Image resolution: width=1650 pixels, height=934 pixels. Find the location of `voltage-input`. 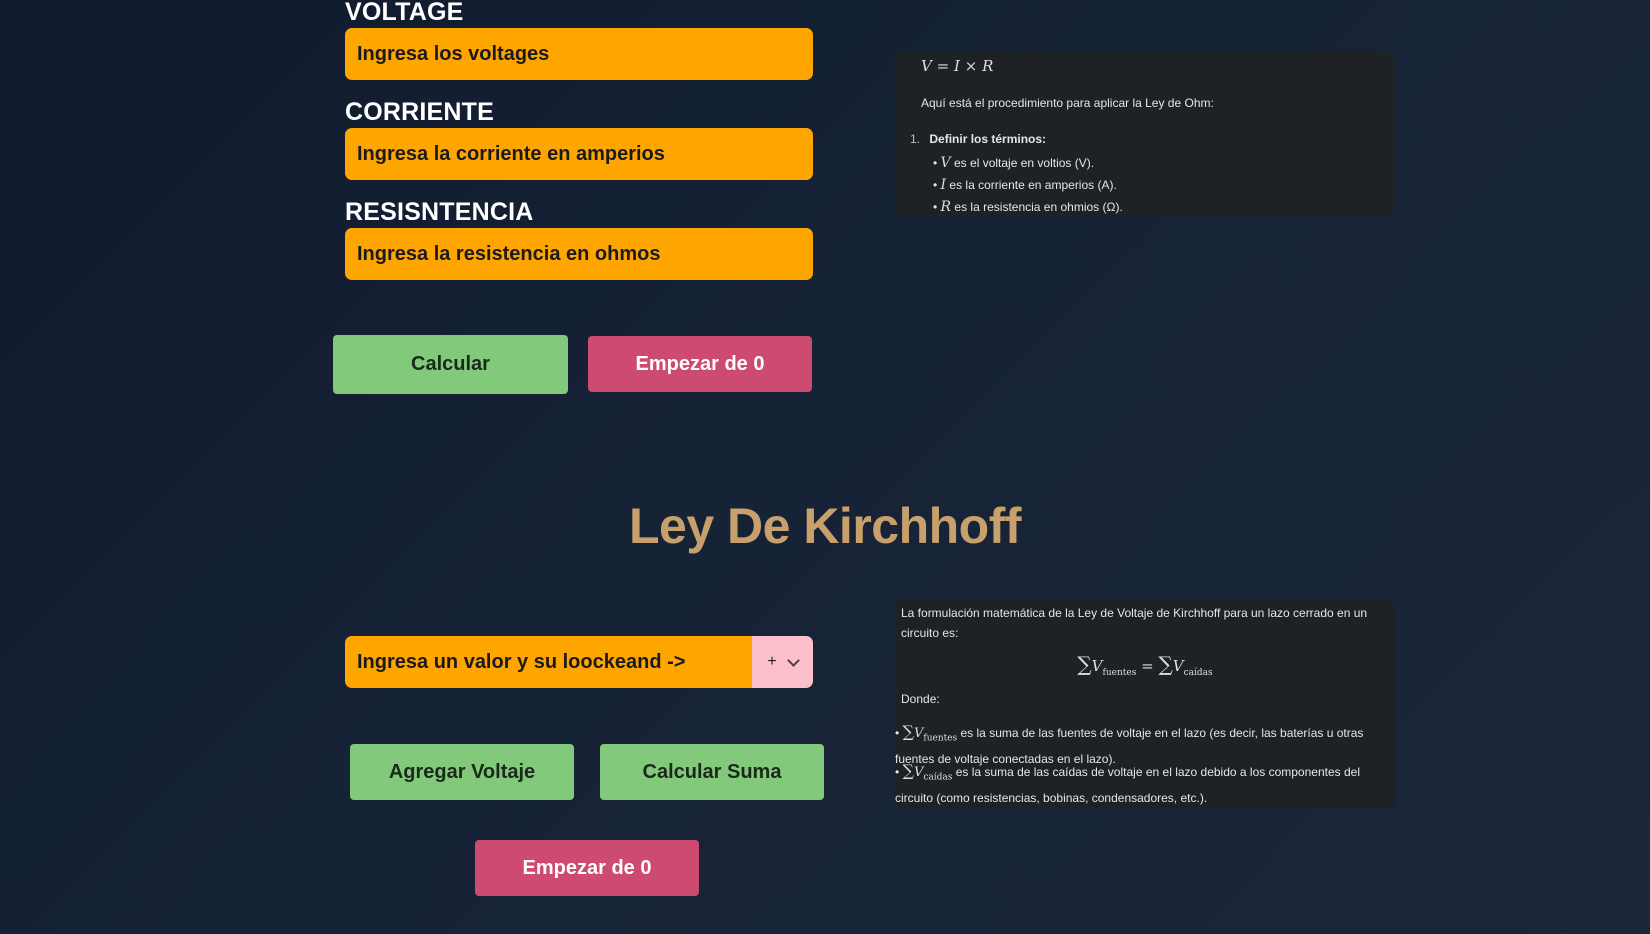

voltage-input is located at coordinates (579, 54).